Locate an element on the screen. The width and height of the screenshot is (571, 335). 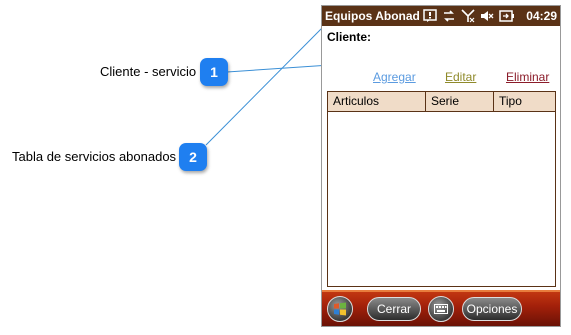
client-label: Cliente: is located at coordinates (349, 37).